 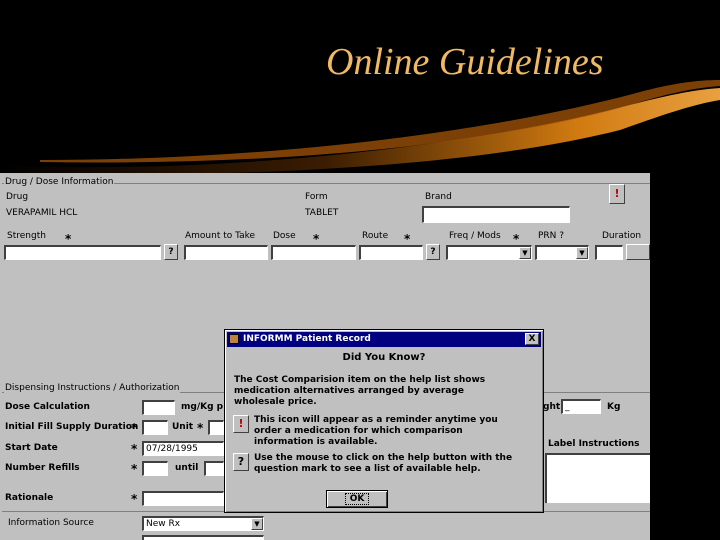 I want to click on dose-label: Dose, so click(x=284, y=236).